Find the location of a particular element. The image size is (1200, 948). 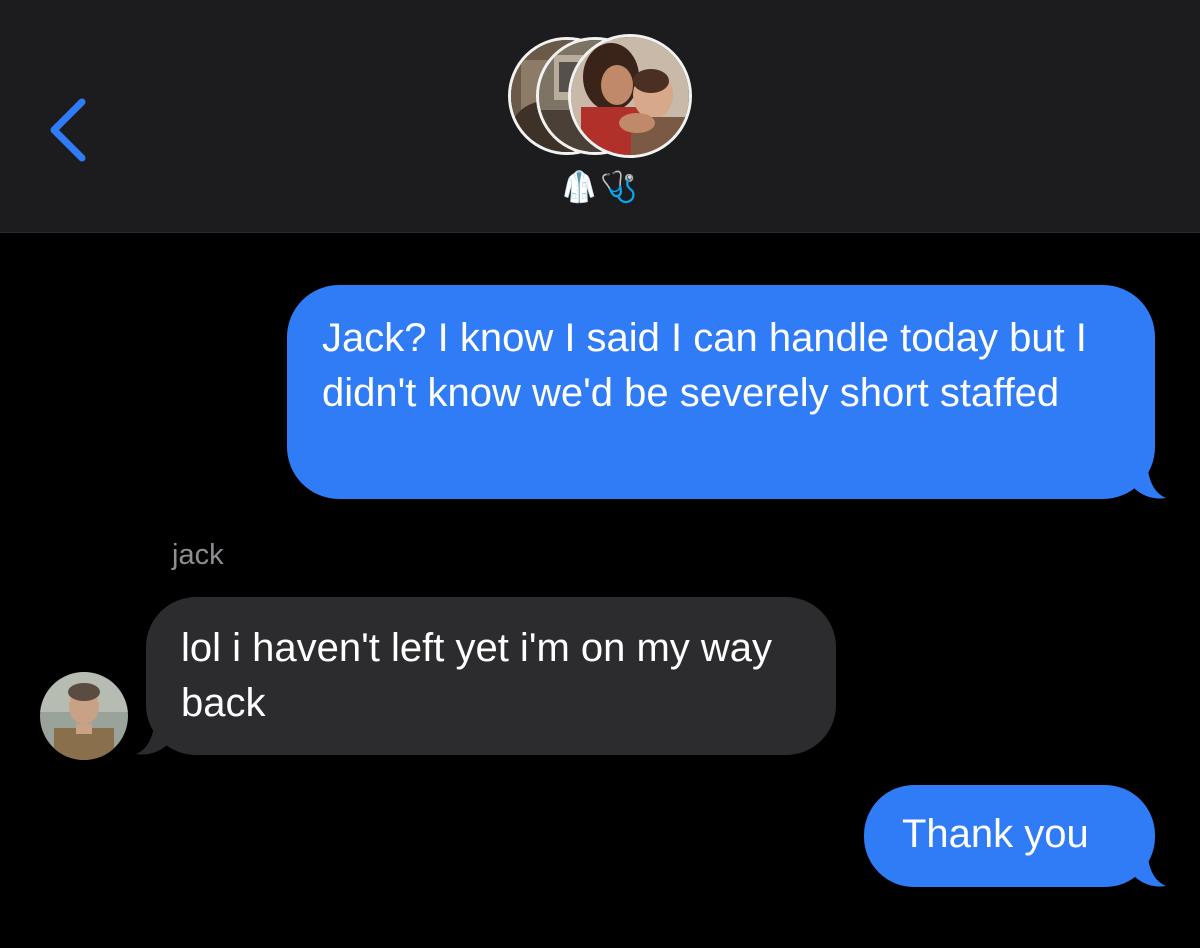

group-avatar is located at coordinates (600, 96).